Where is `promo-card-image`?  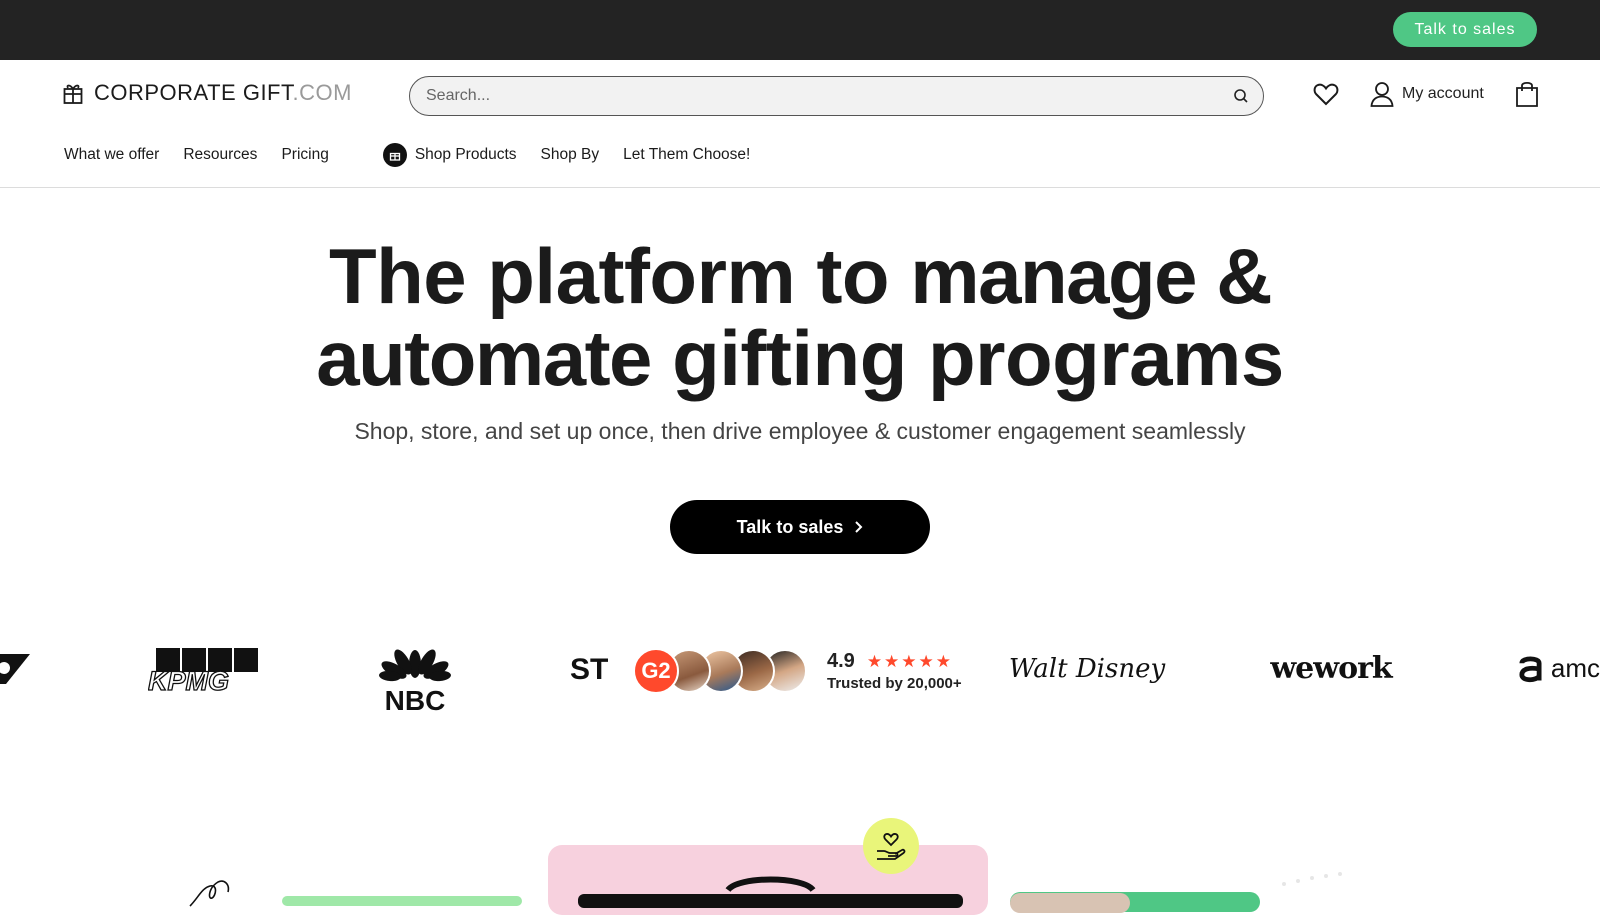
promo-card-image is located at coordinates (1070, 903).